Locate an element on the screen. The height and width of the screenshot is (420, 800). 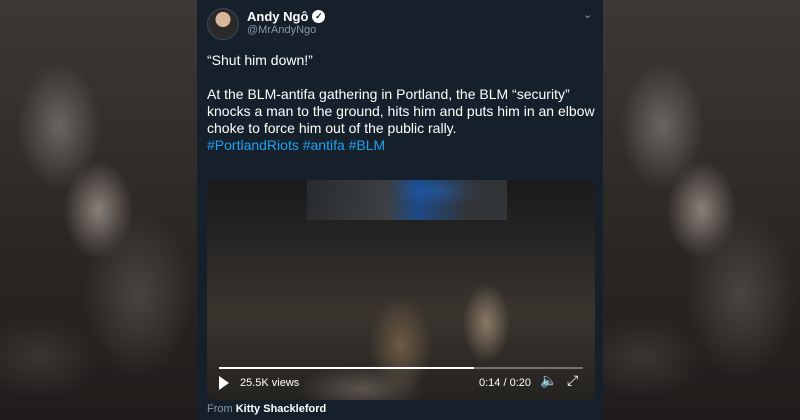
chevron-down-icon: ⌄ is located at coordinates (587, 14).